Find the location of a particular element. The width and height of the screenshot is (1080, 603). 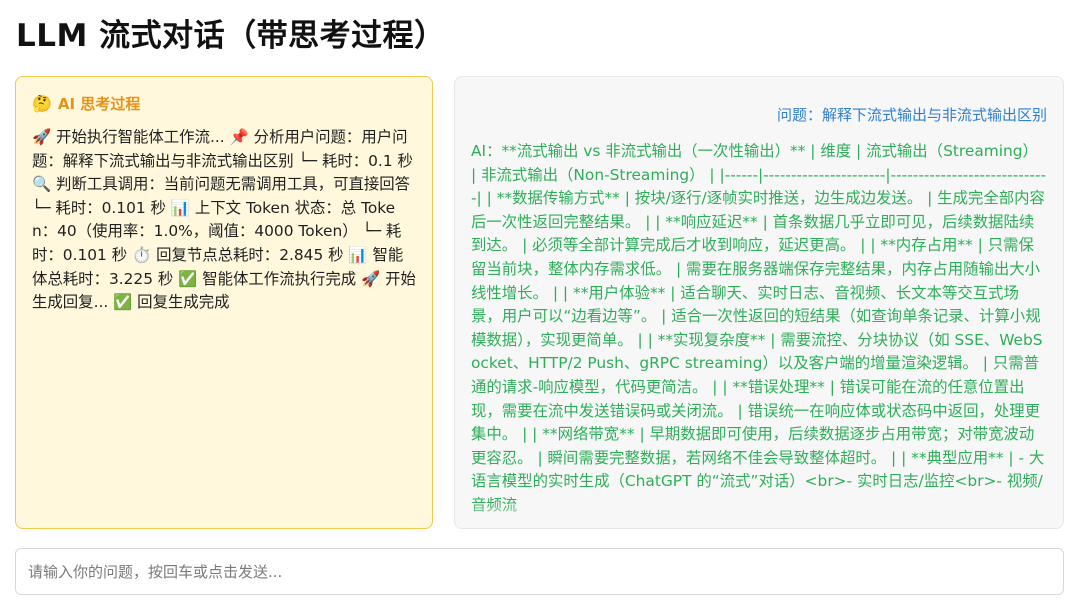

thinking-header: 🤔 AI 思考过程 is located at coordinates (225, 103).